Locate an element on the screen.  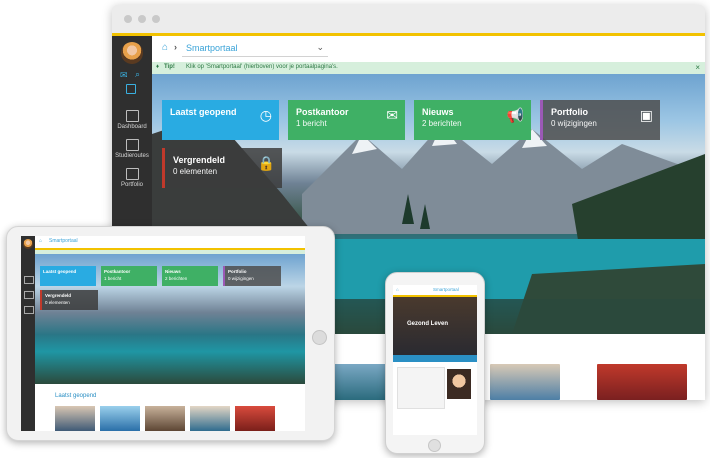
hero-title: Gezond Leven is located at coordinates (428, 324).